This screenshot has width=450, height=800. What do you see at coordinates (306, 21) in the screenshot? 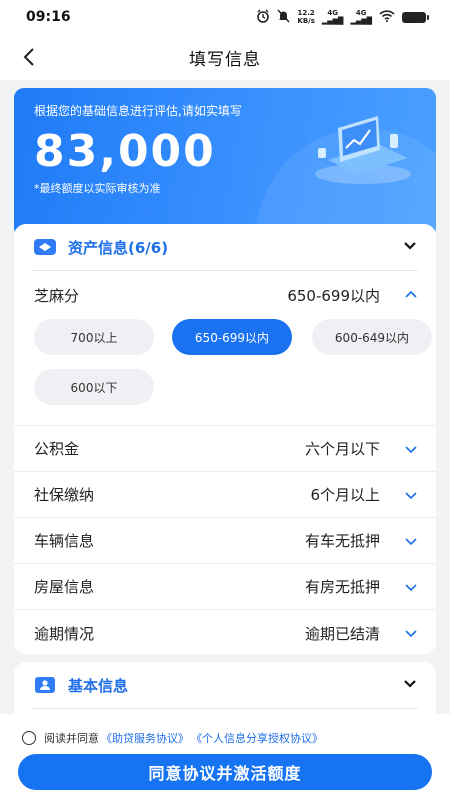
I see `network-speed-unit: KB/s` at bounding box center [306, 21].